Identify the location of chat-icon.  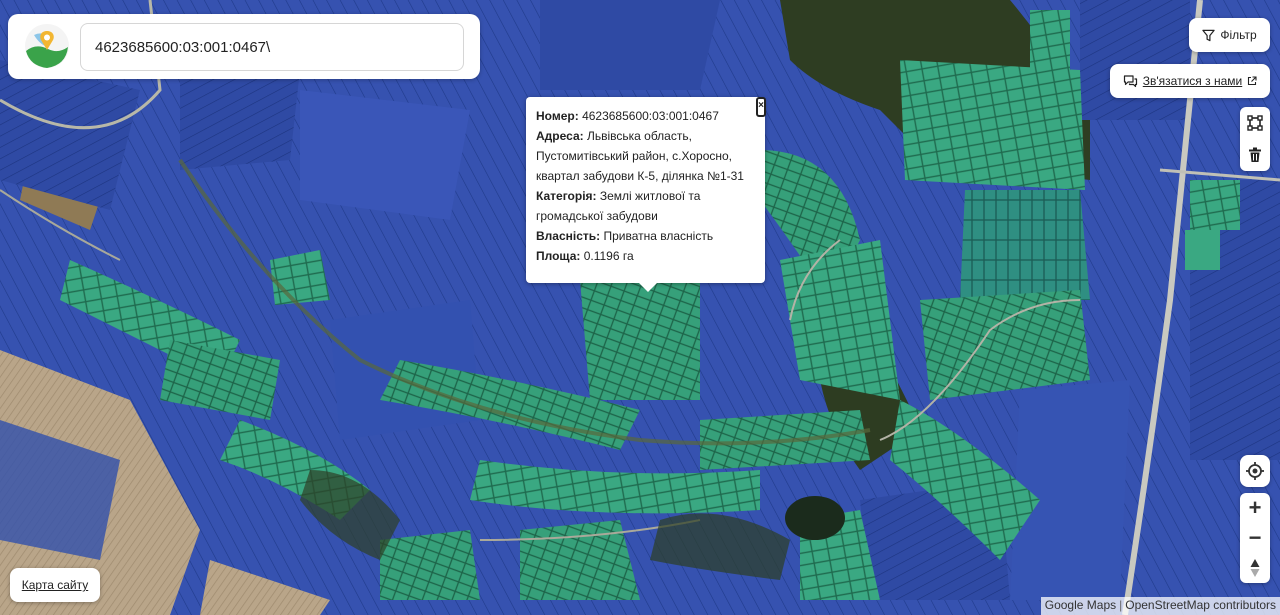
(1130, 81).